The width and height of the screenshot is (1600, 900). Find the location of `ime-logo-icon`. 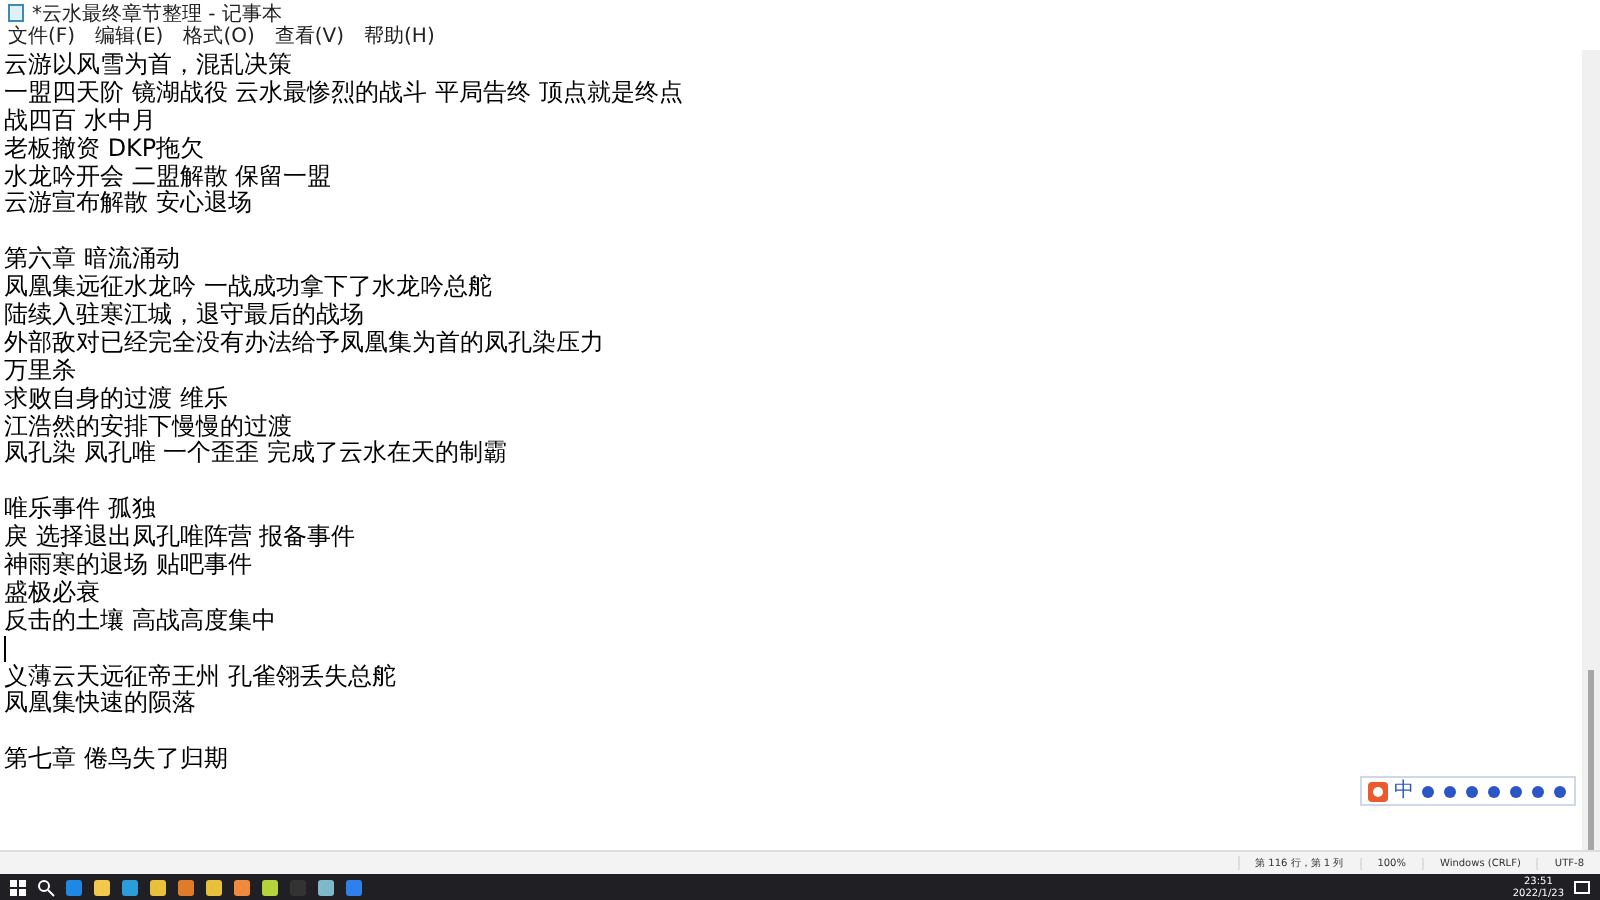

ime-logo-icon is located at coordinates (1378, 791).